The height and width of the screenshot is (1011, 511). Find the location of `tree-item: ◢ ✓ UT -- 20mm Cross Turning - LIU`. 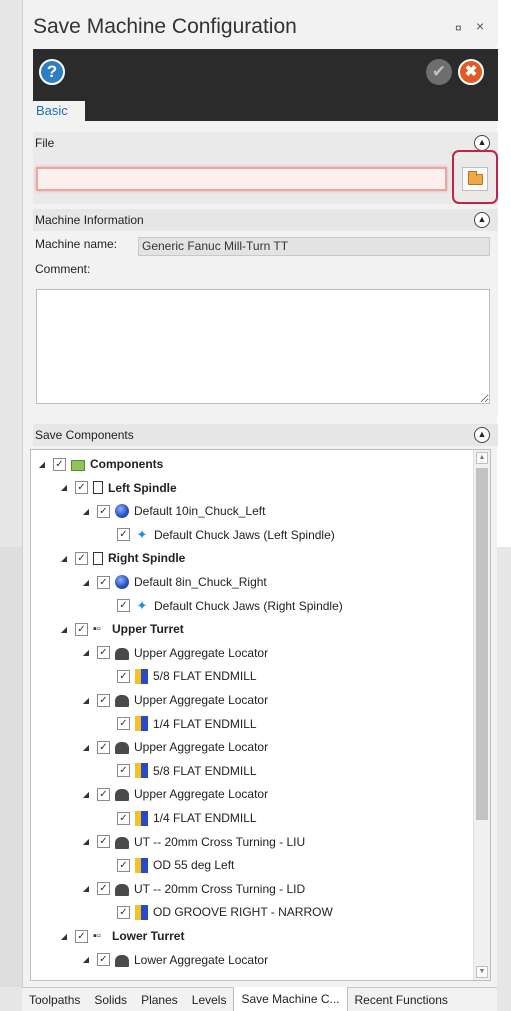

tree-item: ◢ ✓ UT -- 20mm Cross Turning - LIU is located at coordinates (193, 842).